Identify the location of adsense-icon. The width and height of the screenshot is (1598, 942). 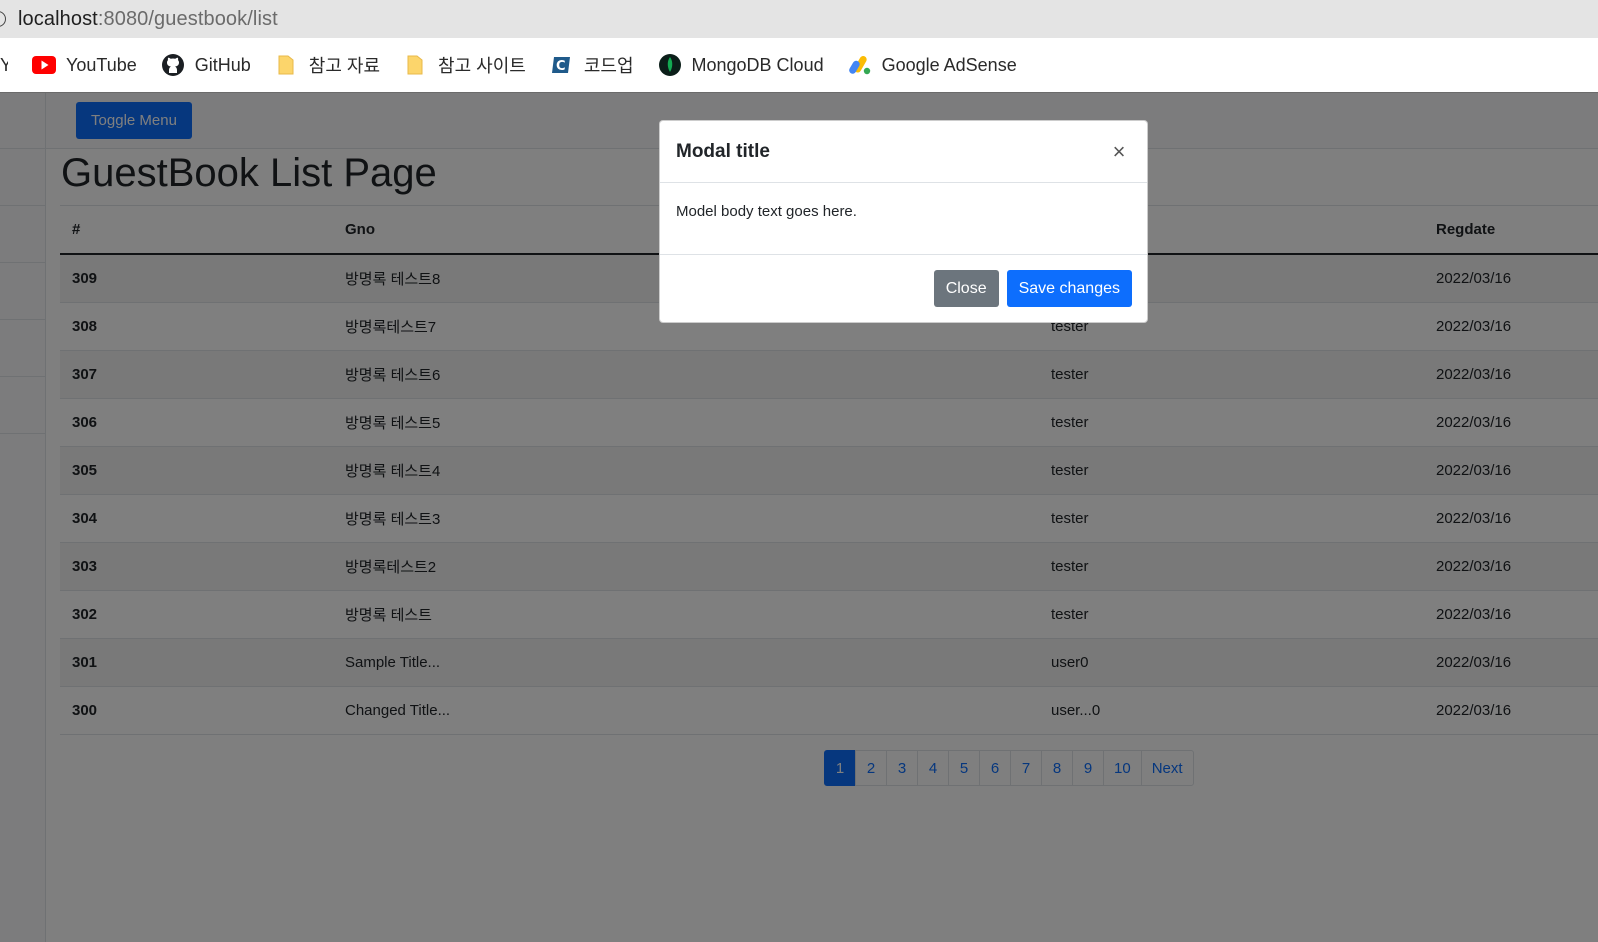
(860, 65).